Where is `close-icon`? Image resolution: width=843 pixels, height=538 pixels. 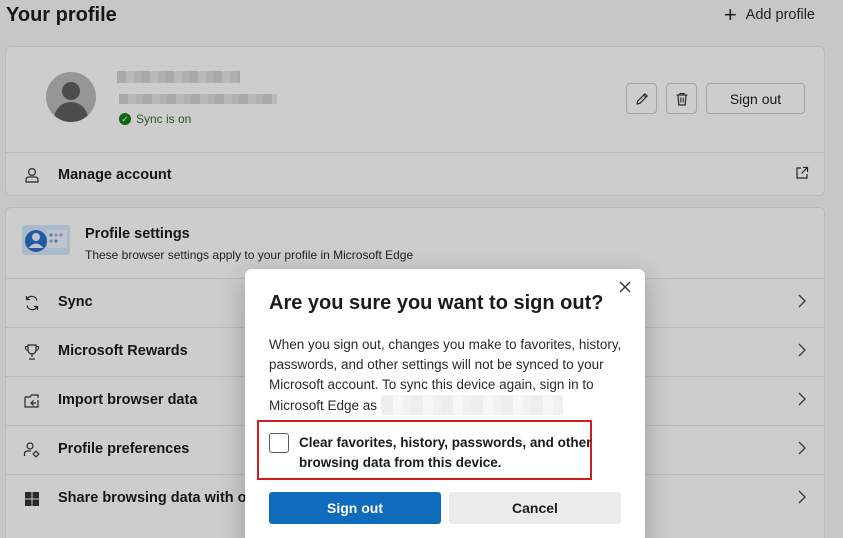 close-icon is located at coordinates (625, 287).